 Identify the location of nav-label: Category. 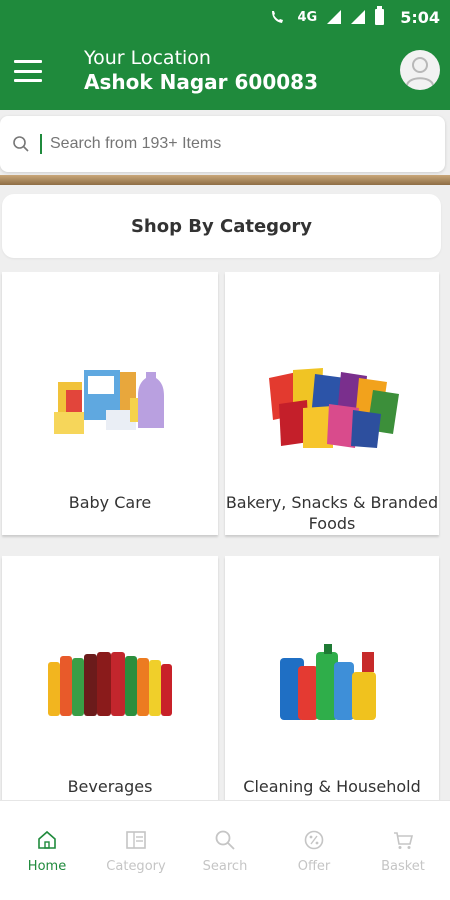
(136, 866).